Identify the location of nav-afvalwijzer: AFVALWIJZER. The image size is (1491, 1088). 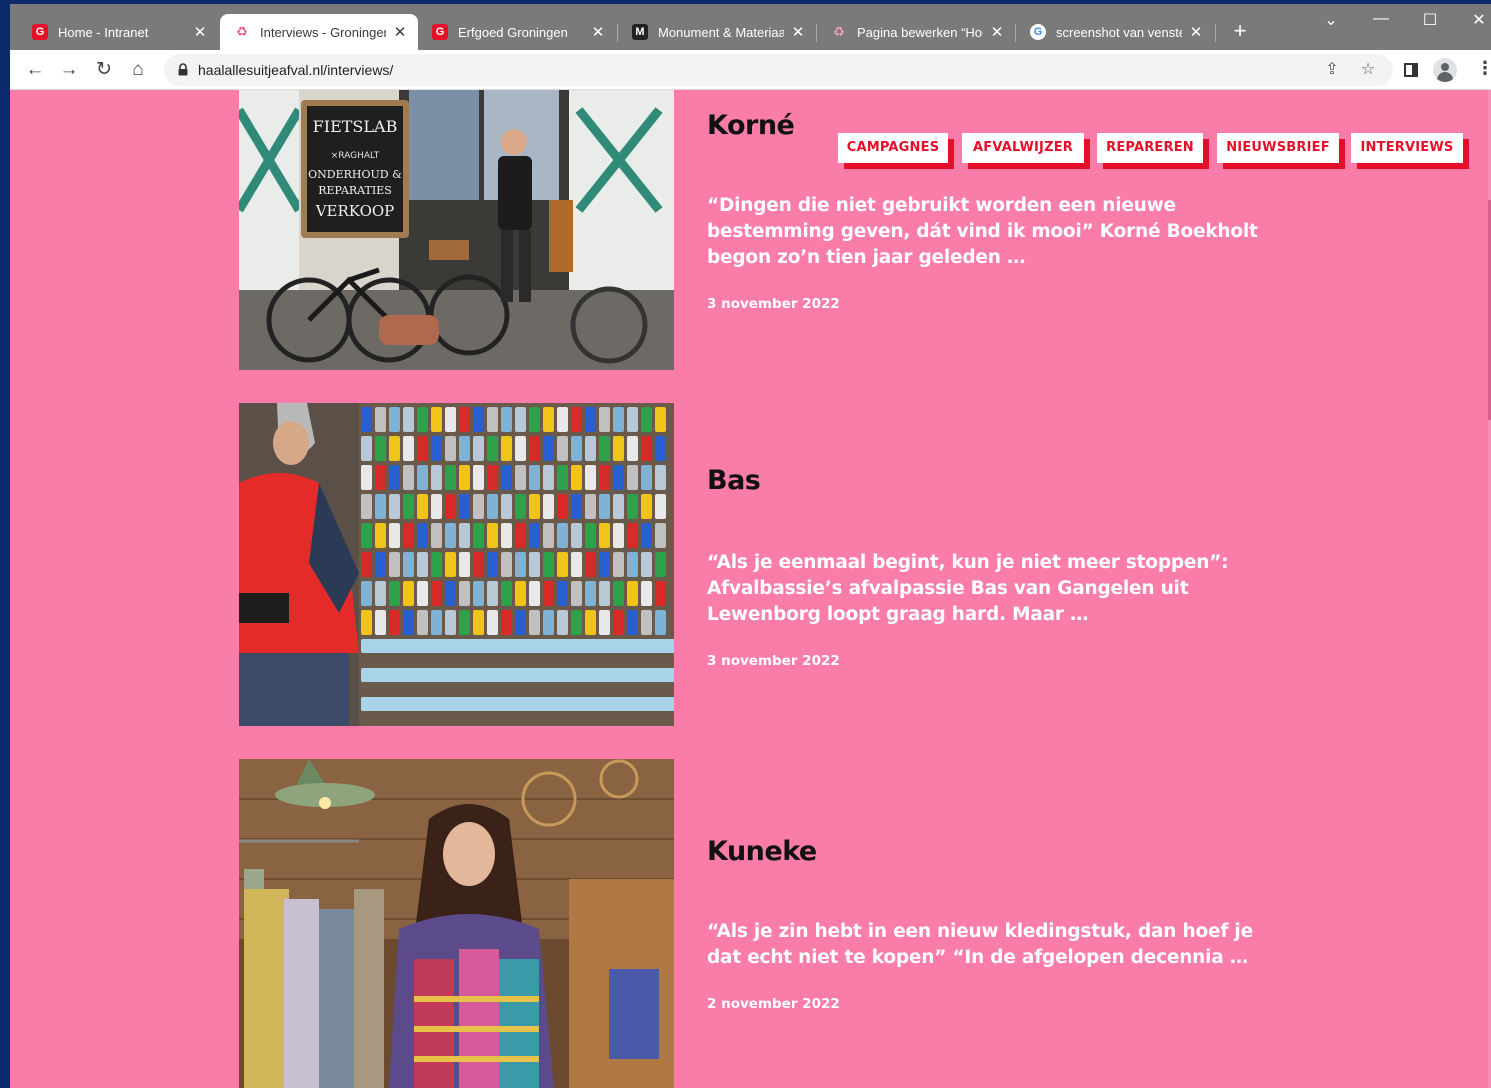
(1023, 148).